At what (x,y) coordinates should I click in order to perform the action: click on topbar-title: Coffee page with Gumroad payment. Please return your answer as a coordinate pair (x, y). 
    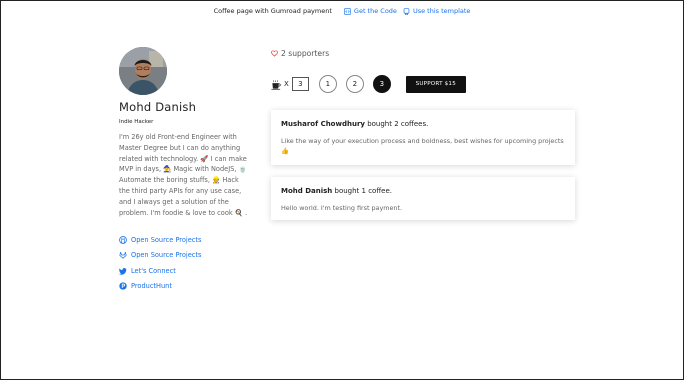
    Looking at the image, I should click on (272, 11).